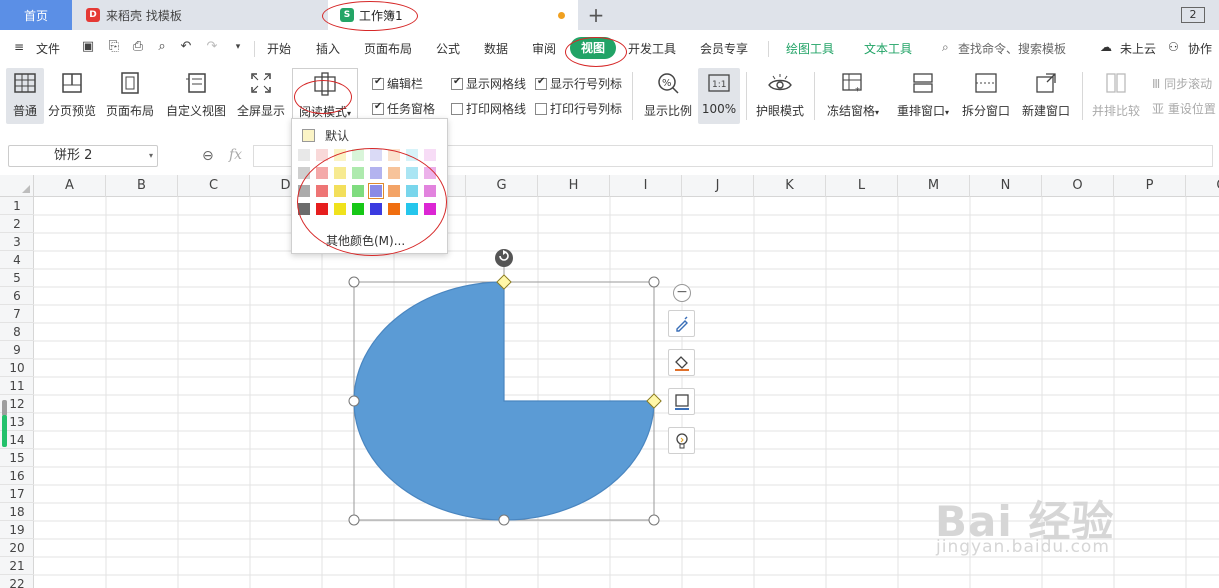 The image size is (1219, 588). I want to click on shape-style-button, so click(681, 323).